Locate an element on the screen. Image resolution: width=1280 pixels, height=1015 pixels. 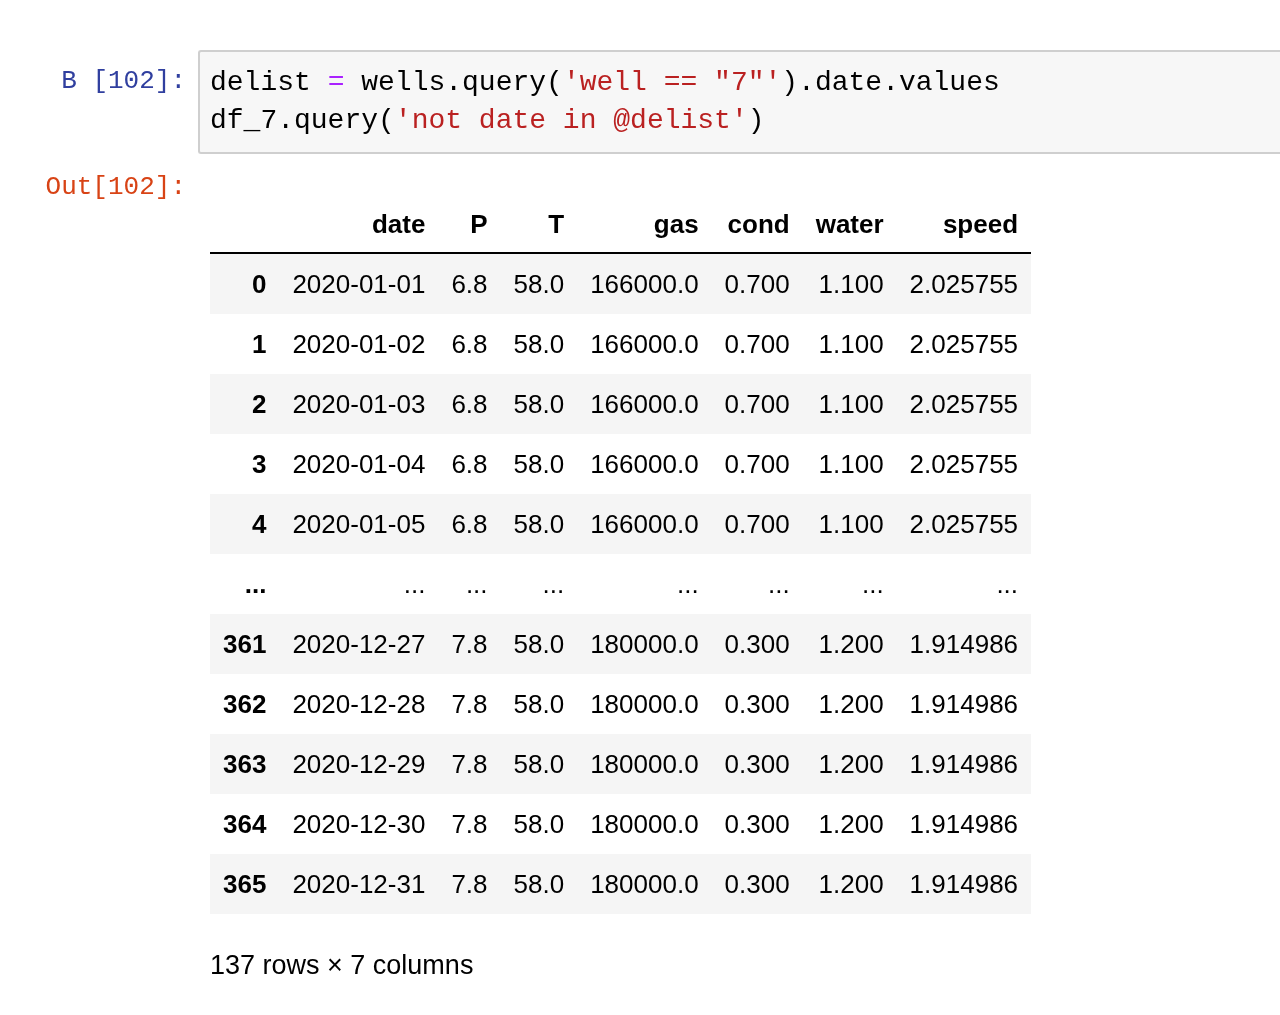
table-cell: 2020-12-31 is located at coordinates (359, 884).